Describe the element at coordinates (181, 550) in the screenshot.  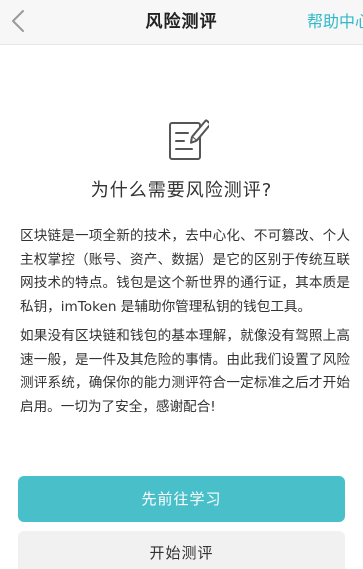
I see `start-assessment-button: 开始测评` at that location.